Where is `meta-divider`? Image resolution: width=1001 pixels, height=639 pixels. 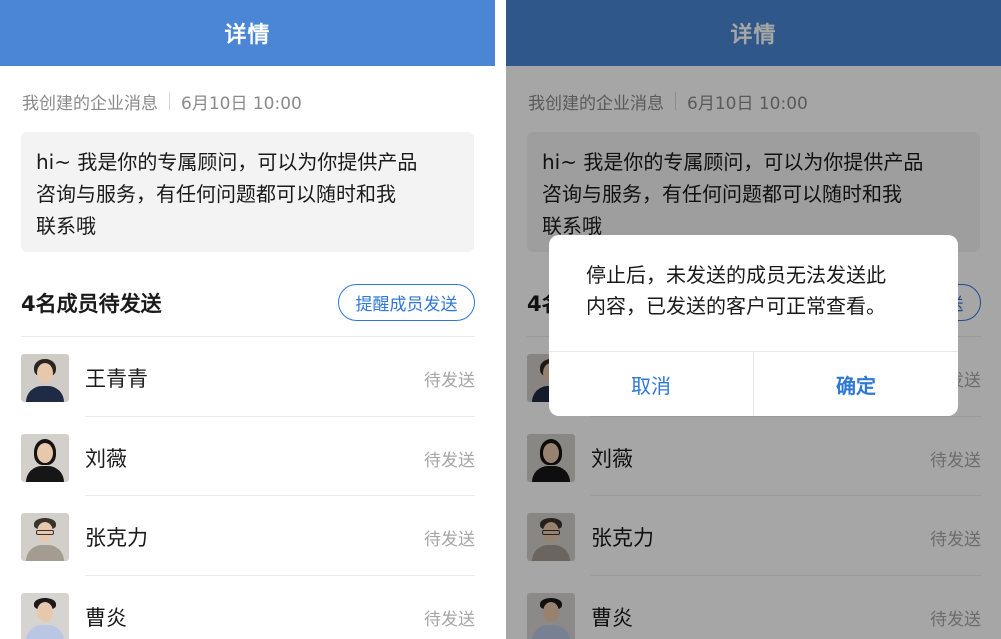
meta-divider is located at coordinates (169, 101).